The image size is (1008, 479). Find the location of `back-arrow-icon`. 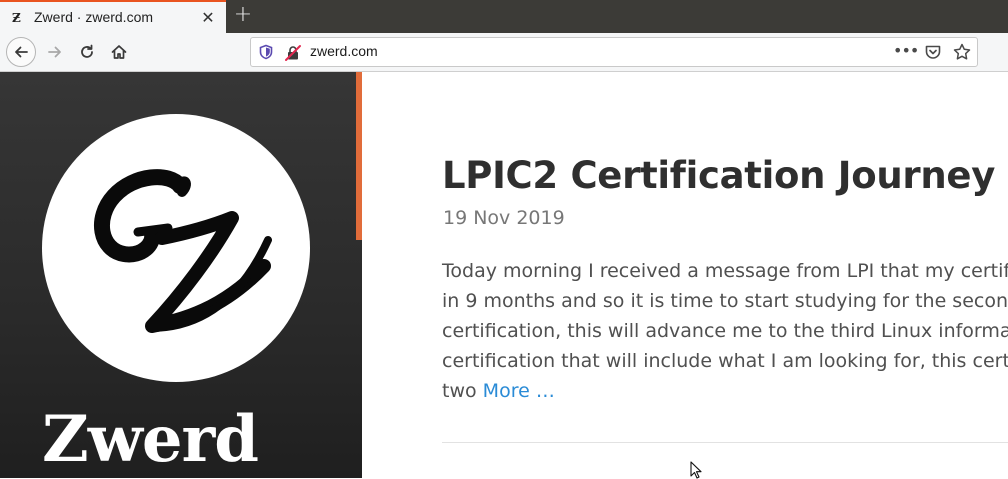

back-arrow-icon is located at coordinates (21, 52).